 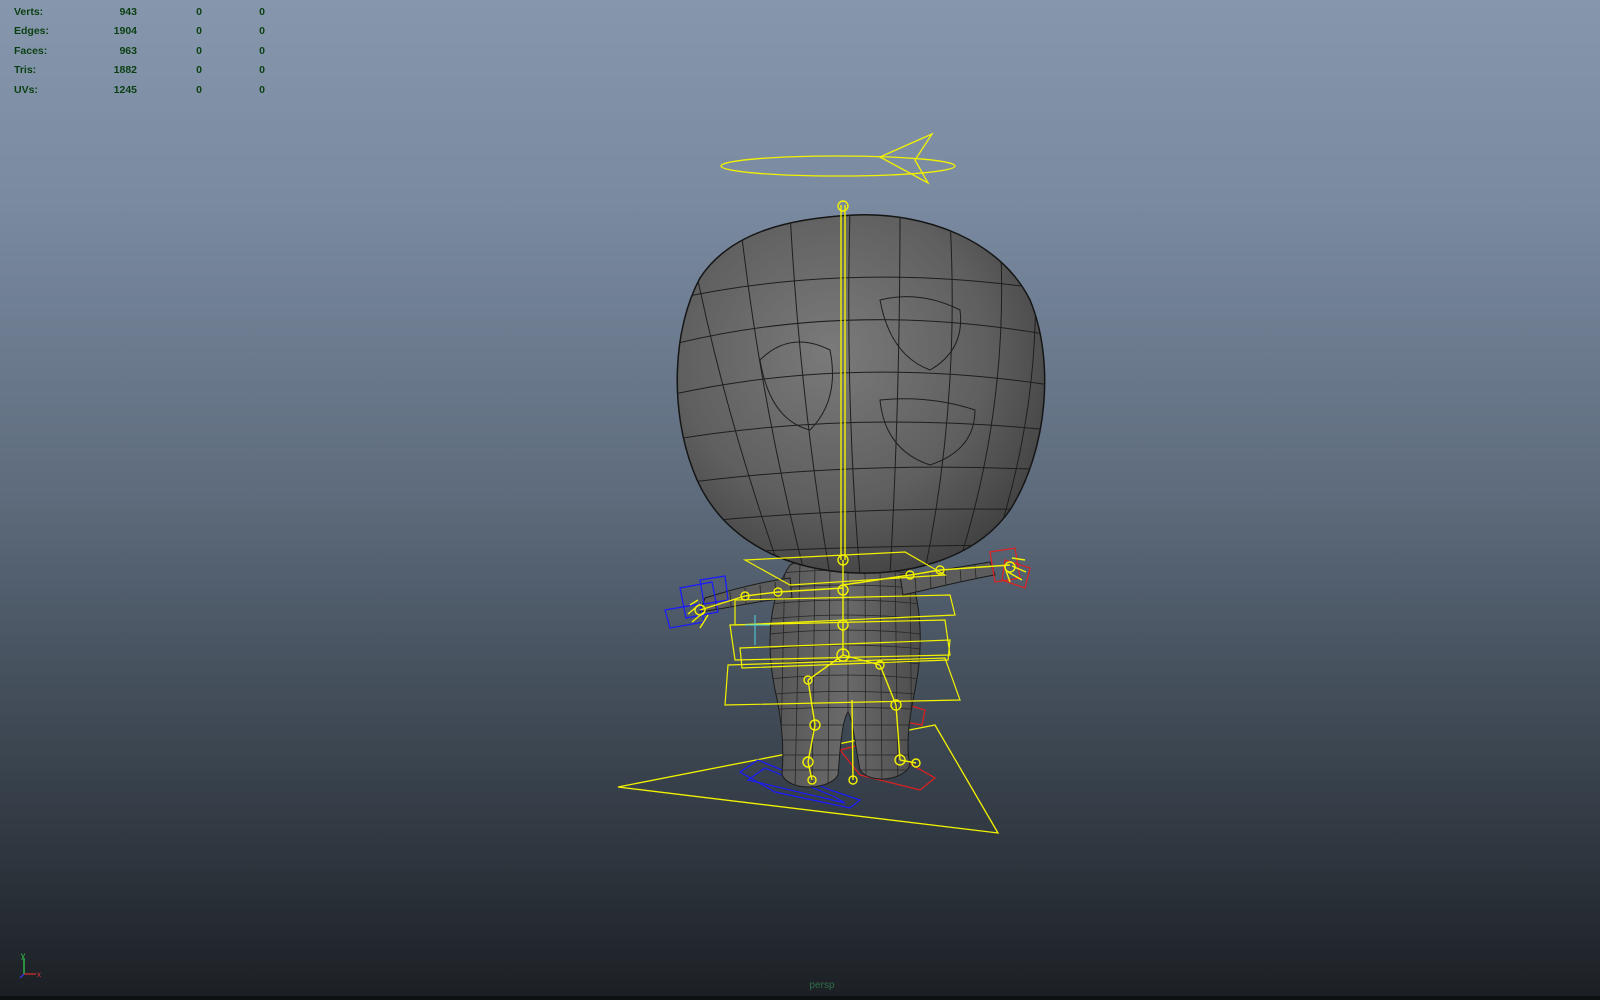 What do you see at coordinates (800, 998) in the screenshot?
I see `viewport-bottom-border` at bounding box center [800, 998].